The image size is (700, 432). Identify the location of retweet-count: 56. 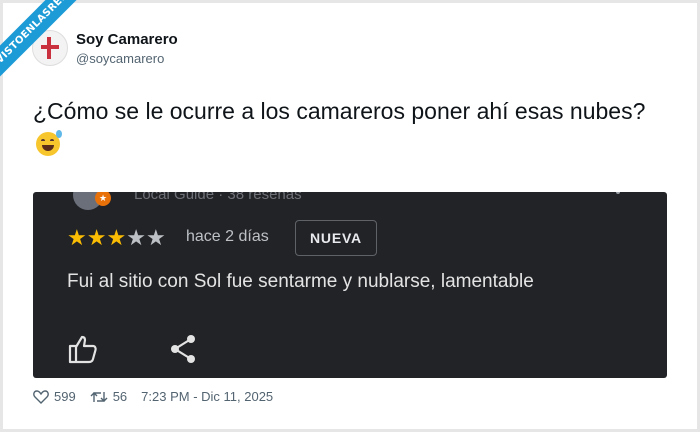
(120, 396).